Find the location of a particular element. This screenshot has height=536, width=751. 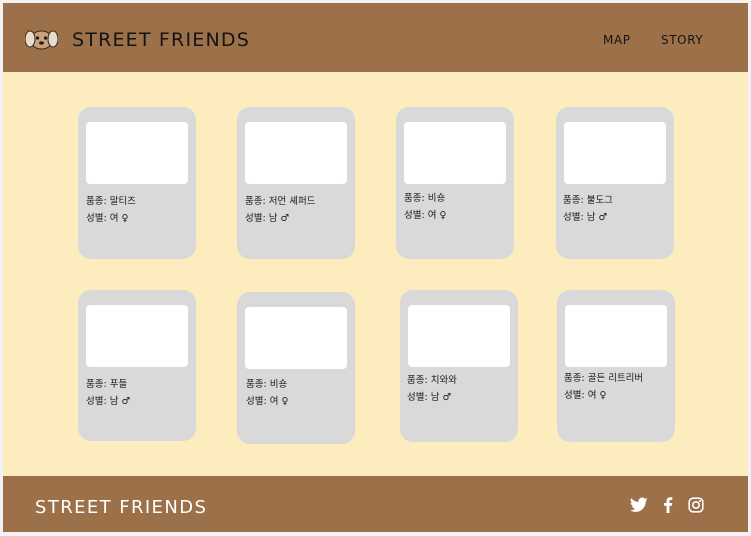

breed-label: 품종: 저먼 셰퍼드 is located at coordinates (280, 201).